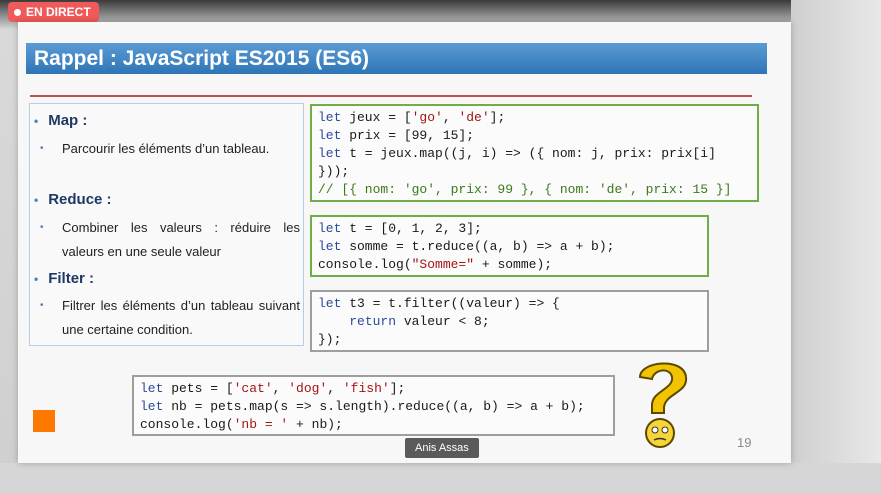 This screenshot has height=494, width=881. What do you see at coordinates (439, 303) in the screenshot?
I see `code-line: let t3 = t.filter((valeur) => {` at bounding box center [439, 303].